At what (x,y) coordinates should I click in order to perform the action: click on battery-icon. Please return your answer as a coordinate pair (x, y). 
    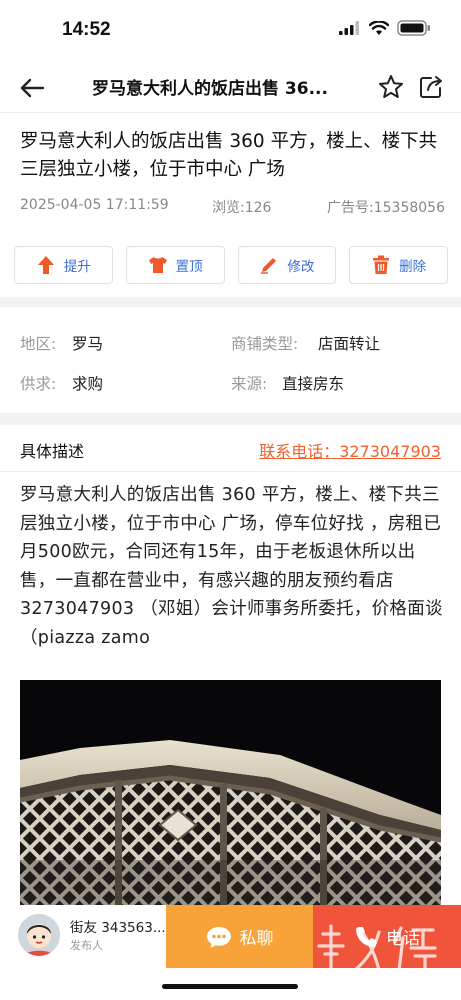
    Looking at the image, I should click on (413, 28).